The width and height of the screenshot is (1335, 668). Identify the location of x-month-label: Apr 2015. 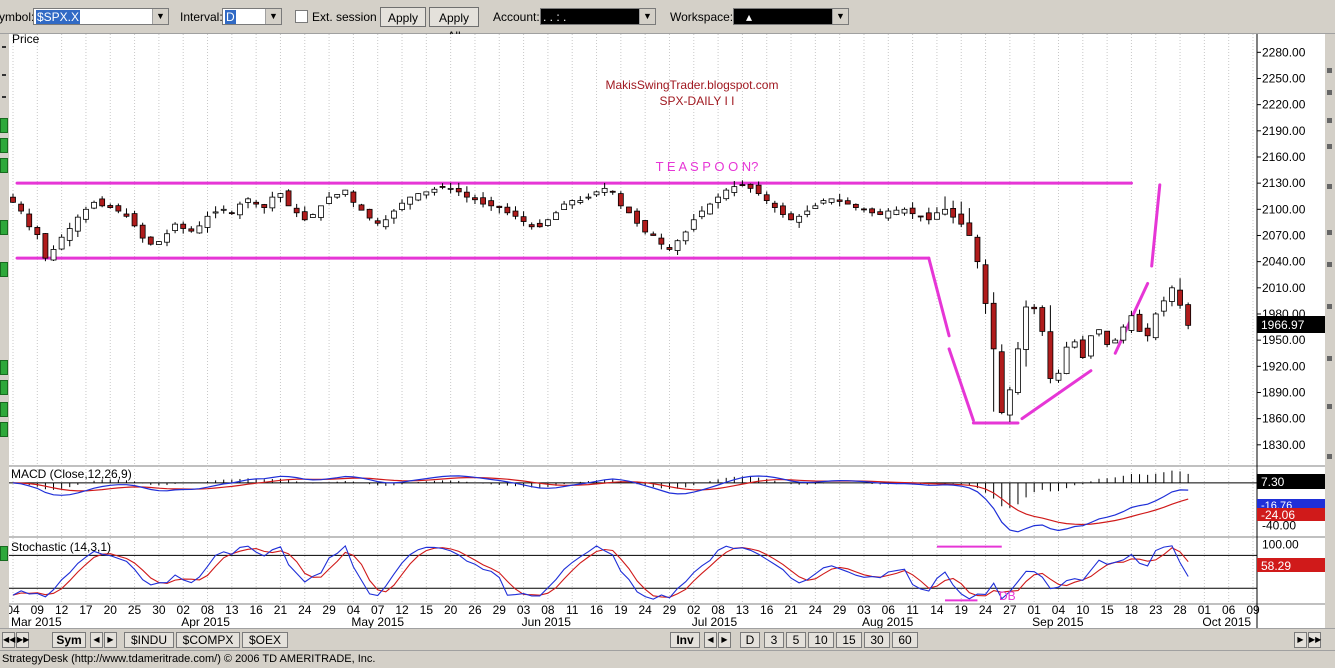
(205, 621).